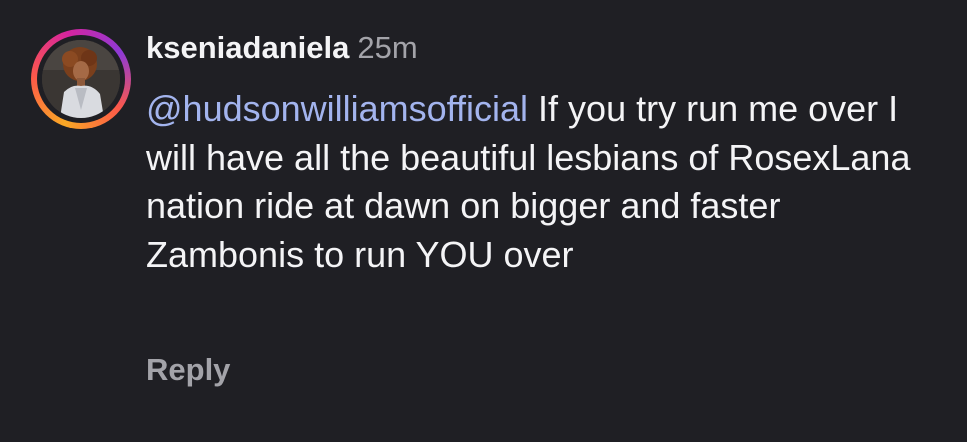 The image size is (967, 442). What do you see at coordinates (337, 108) in the screenshot?
I see `mention-link: @hudsonwilliamsofficial` at bounding box center [337, 108].